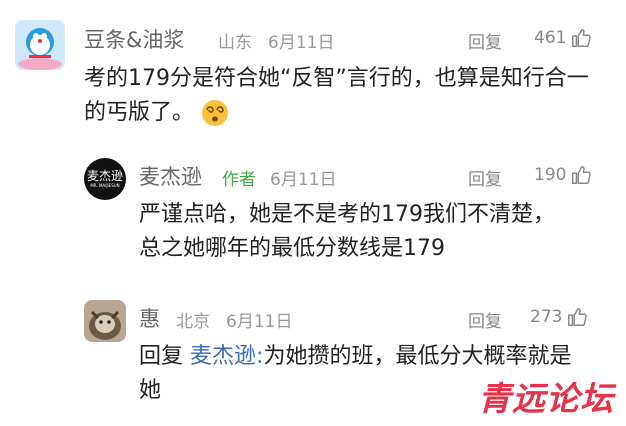 Image resolution: width=626 pixels, height=426 pixels. I want to click on avatar-subtext: MR. MAIJIESUN, so click(105, 185).